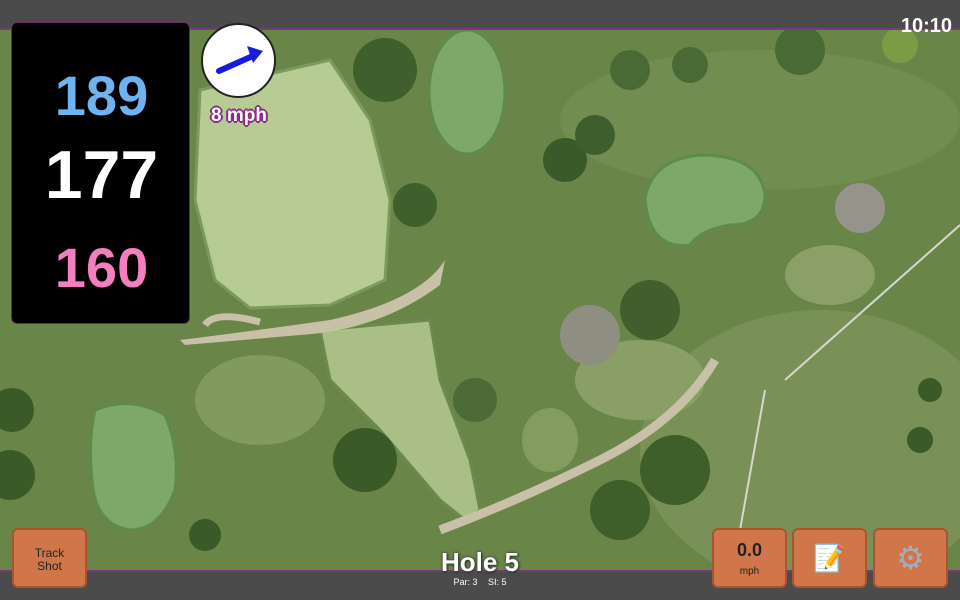  I want to click on track-shot-button: Track Shot, so click(49, 558).